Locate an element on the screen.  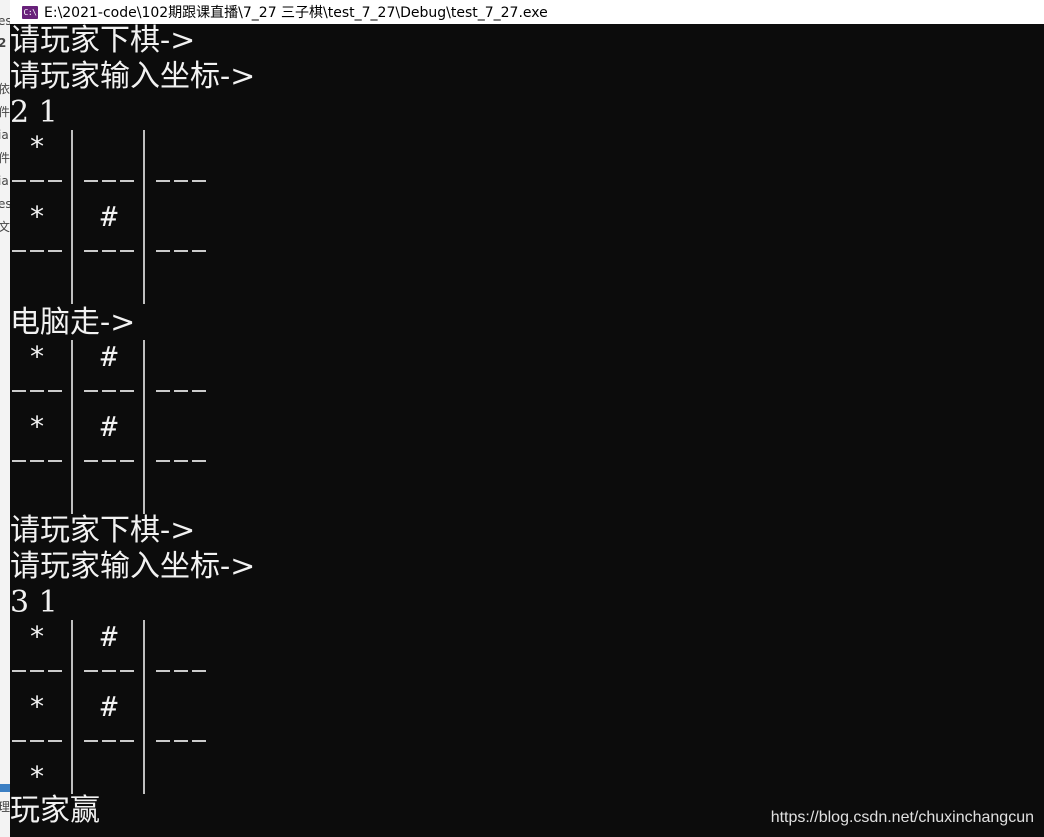
bg-fragment: 2 is located at coordinates (3, 43).